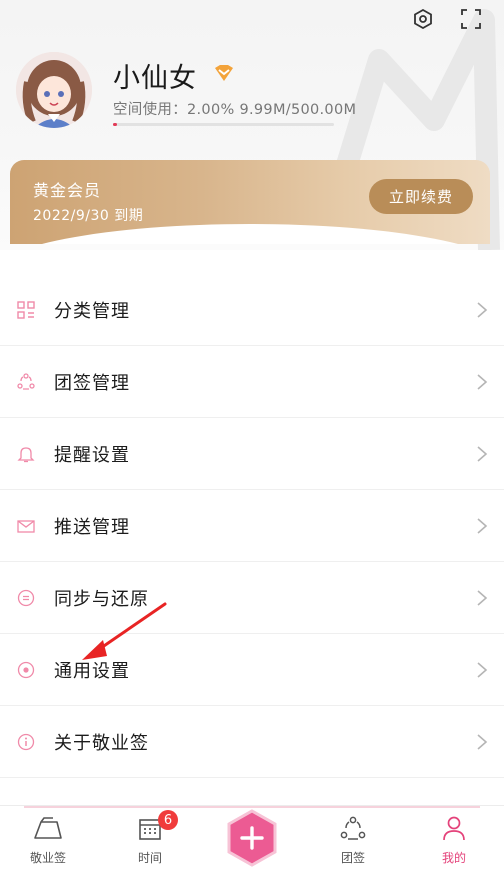 Image resolution: width=504 pixels, height=871 pixels. I want to click on tab-time: 6 时间, so click(150, 838).